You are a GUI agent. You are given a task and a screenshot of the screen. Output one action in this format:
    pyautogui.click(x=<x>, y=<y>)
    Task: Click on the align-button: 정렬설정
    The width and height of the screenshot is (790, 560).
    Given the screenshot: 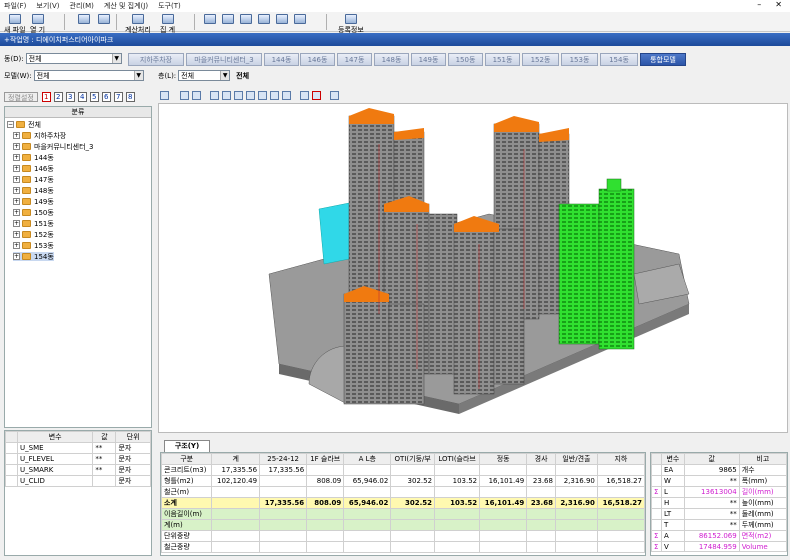 What is the action you would take?
    pyautogui.click(x=21, y=97)
    